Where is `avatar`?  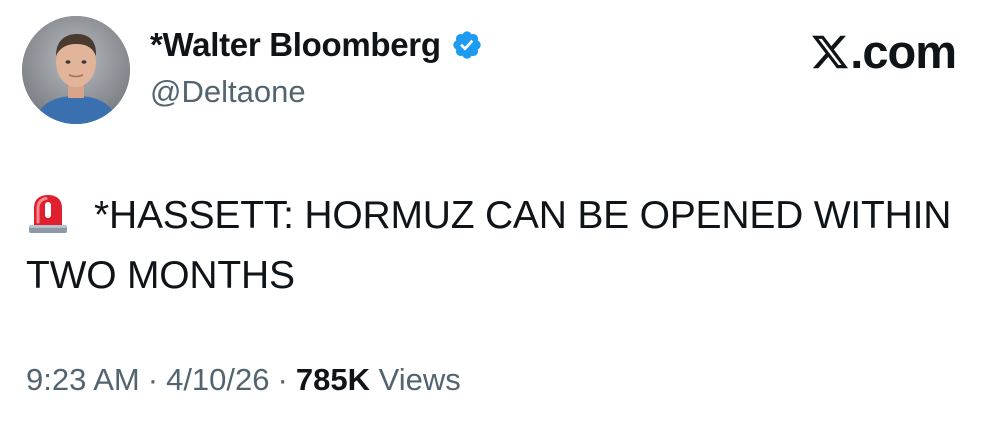 avatar is located at coordinates (76, 70).